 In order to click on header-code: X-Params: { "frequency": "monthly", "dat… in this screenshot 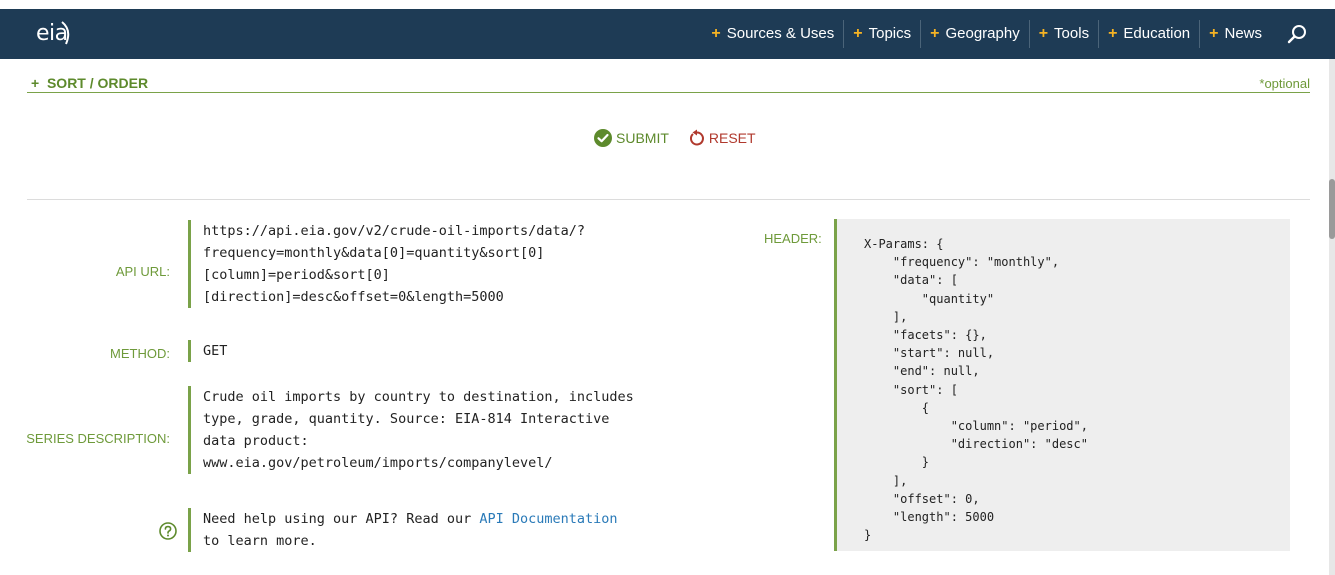, I will do `click(976, 390)`.